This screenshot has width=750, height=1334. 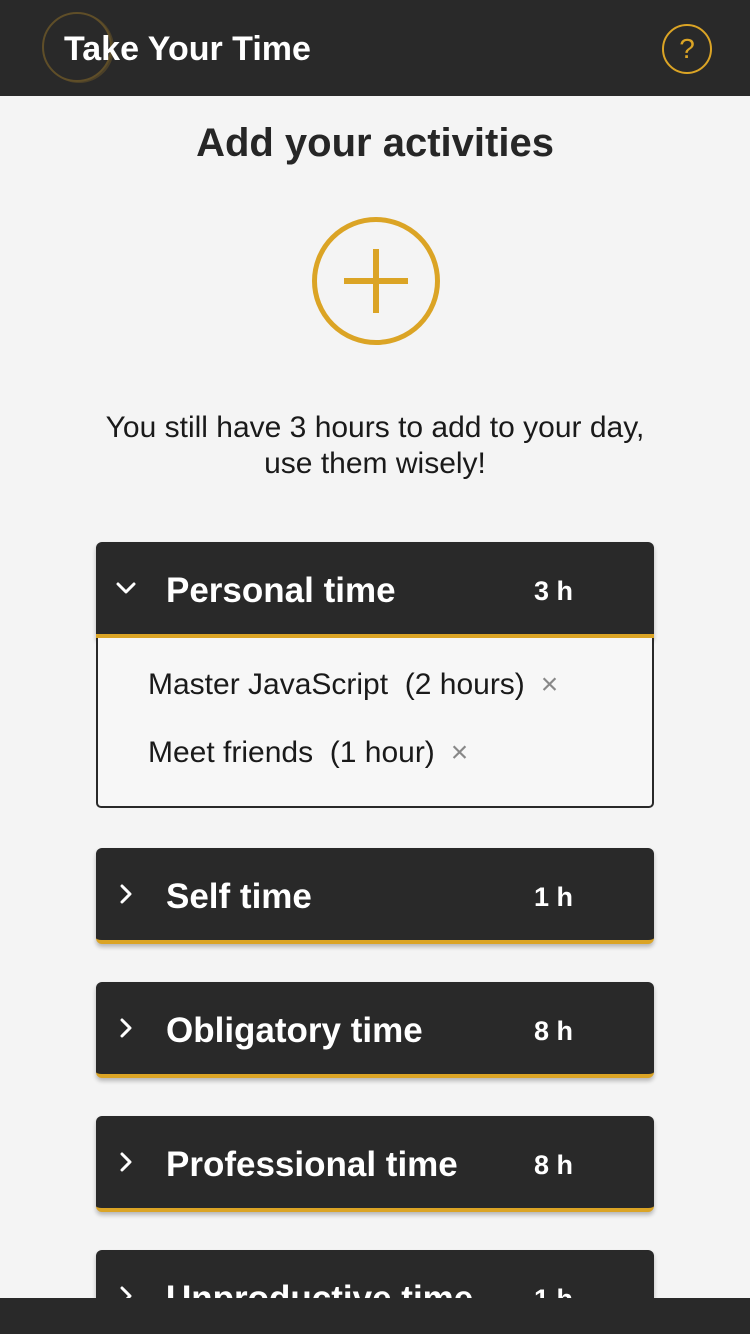 I want to click on category-header: Self time 1 h, so click(x=375, y=896).